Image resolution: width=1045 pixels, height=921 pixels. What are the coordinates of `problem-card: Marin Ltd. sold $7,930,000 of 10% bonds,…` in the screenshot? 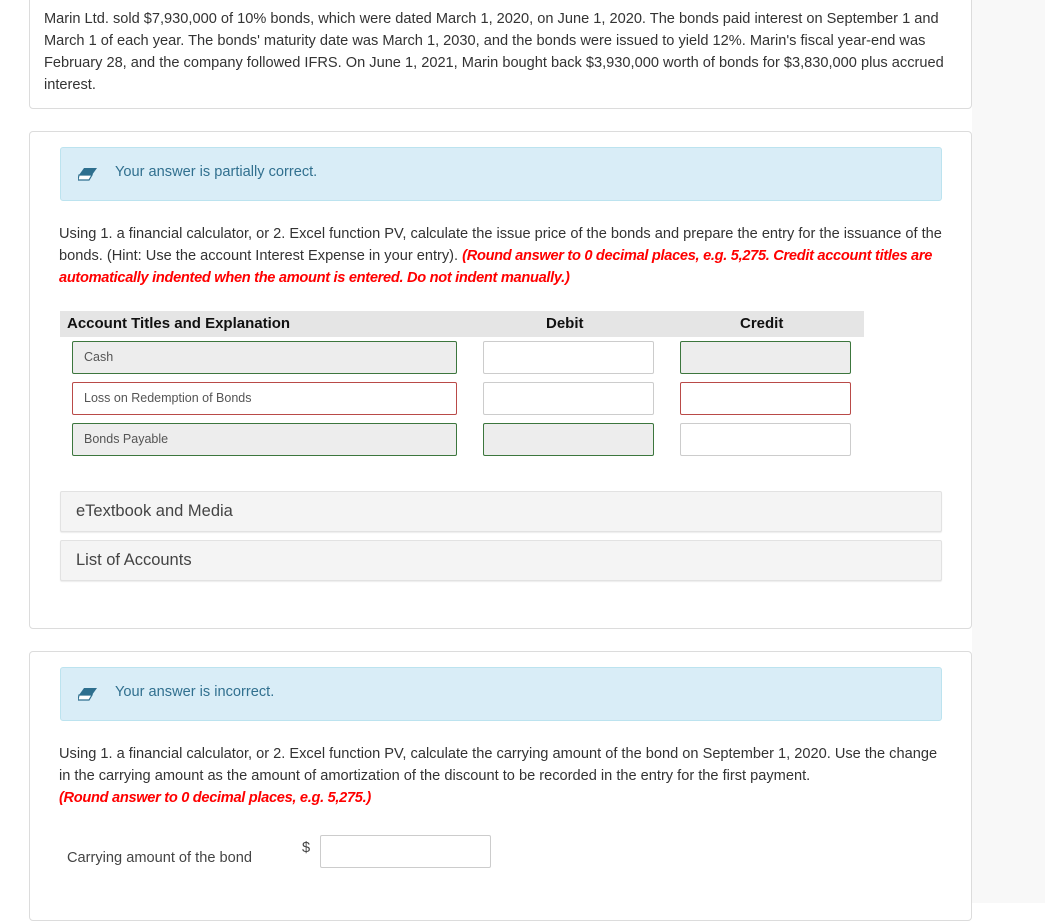 It's located at (500, 54).